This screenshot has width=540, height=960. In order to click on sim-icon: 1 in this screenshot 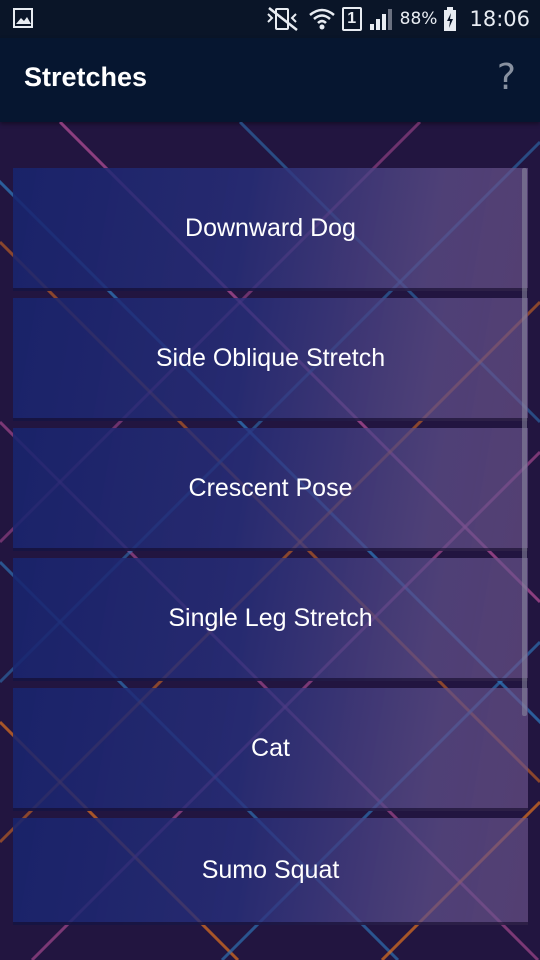, I will do `click(351, 19)`.